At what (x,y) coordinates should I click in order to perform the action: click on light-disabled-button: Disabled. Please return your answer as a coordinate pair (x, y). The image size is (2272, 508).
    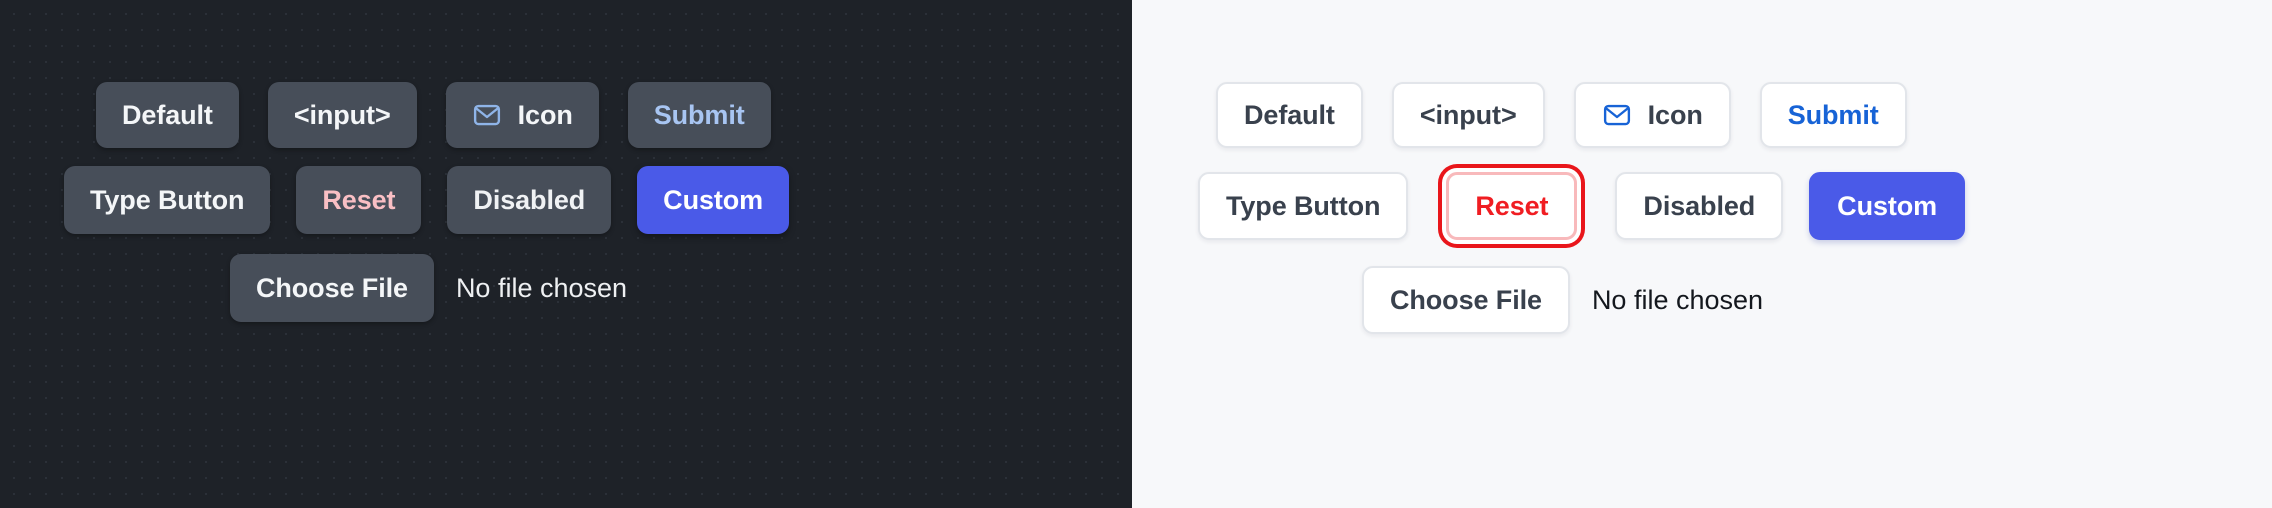
    Looking at the image, I should click on (1699, 206).